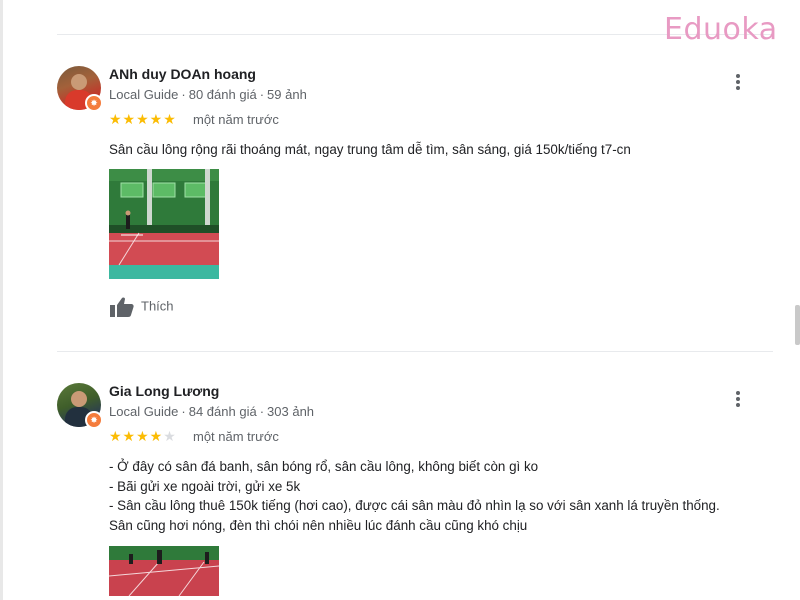 The image size is (800, 600). Describe the element at coordinates (291, 411) in the screenshot. I see `photo-count: 303 ảnh` at that location.